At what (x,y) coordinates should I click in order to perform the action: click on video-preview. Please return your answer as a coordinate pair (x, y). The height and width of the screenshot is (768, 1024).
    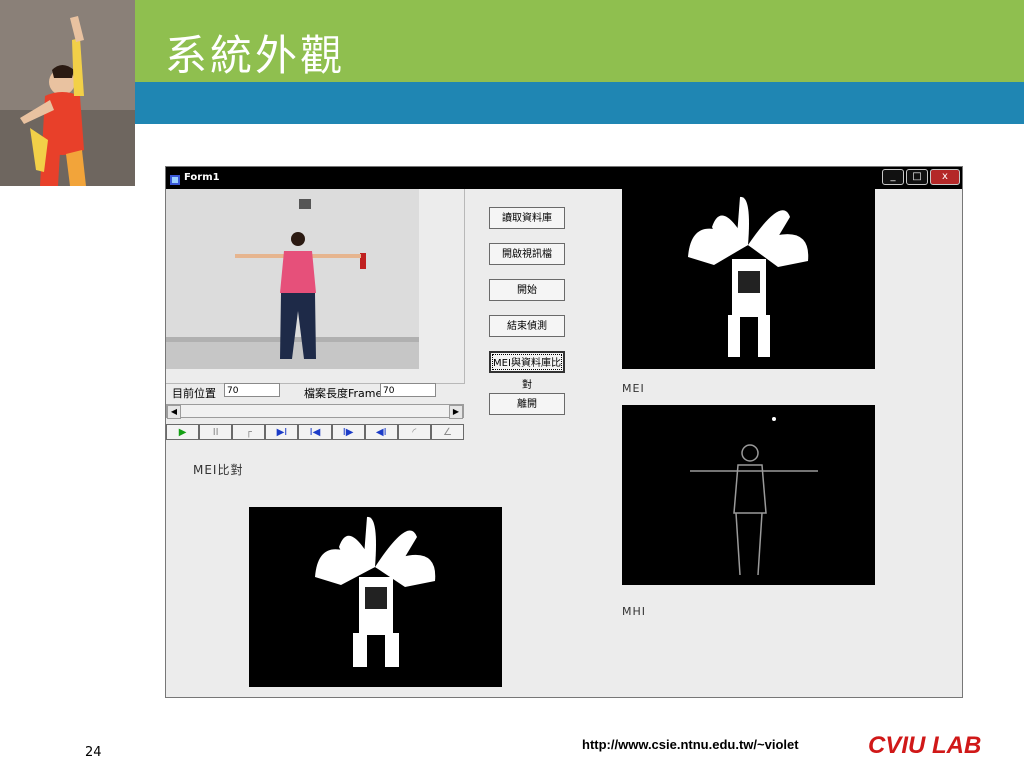
    Looking at the image, I should click on (292, 279).